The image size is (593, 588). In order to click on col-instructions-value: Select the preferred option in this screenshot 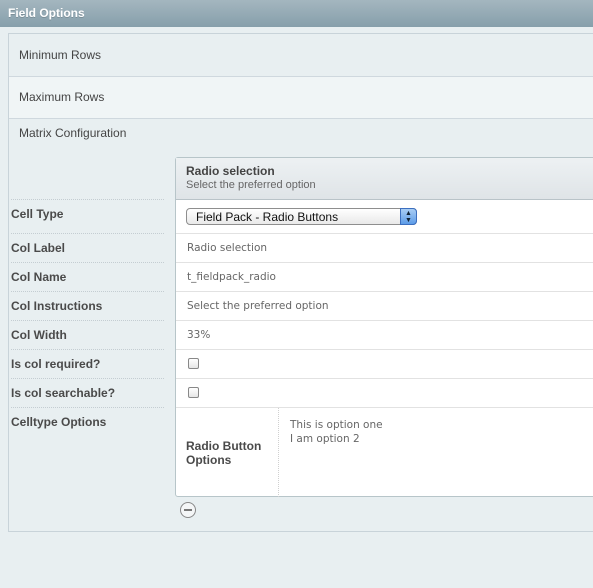, I will do `click(258, 306)`.